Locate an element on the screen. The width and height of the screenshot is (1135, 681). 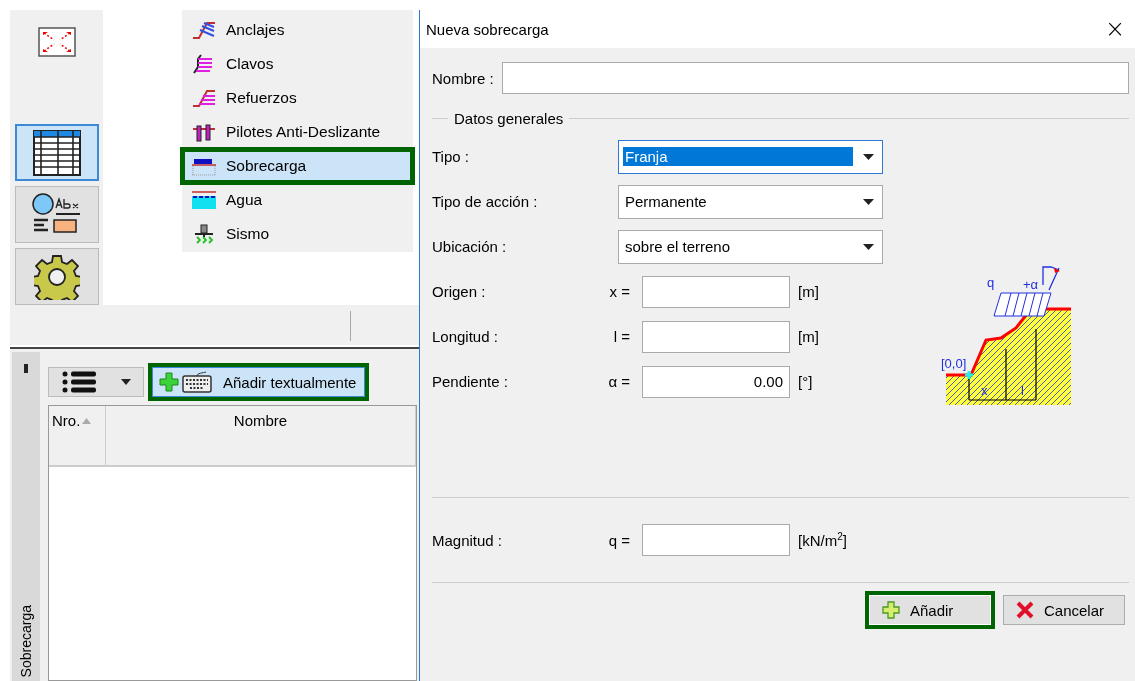
list-icon is located at coordinates (78, 382).